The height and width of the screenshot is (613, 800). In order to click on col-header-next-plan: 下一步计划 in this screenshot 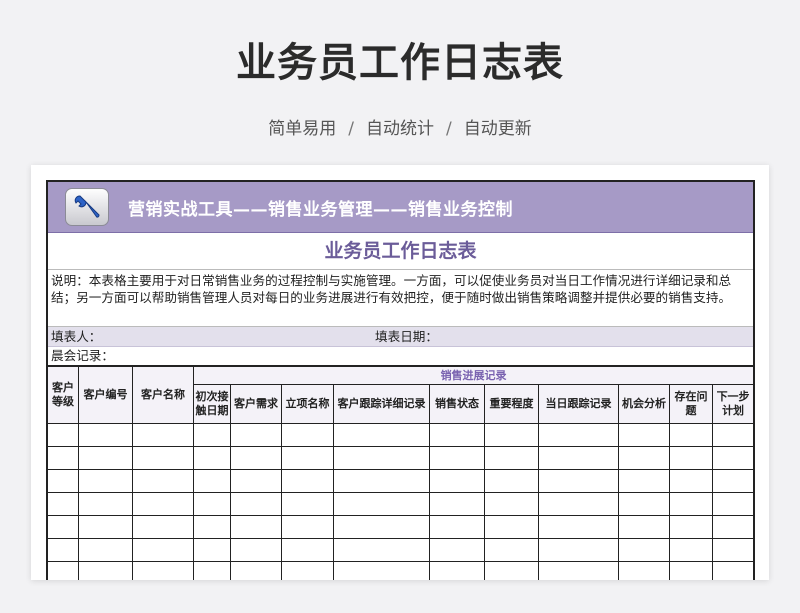, I will do `click(733, 404)`.